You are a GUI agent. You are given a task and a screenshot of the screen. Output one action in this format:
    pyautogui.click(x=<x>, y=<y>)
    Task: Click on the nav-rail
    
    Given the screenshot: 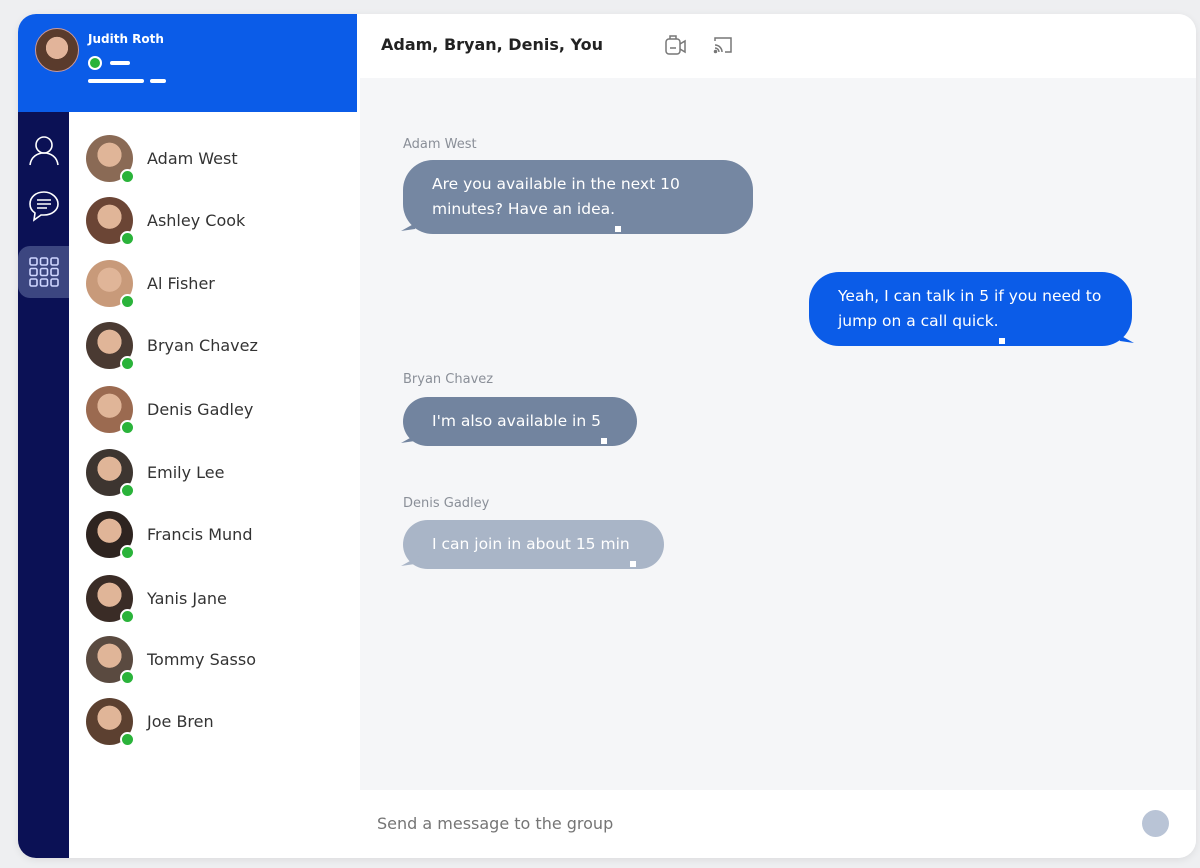 What is the action you would take?
    pyautogui.click(x=43, y=485)
    